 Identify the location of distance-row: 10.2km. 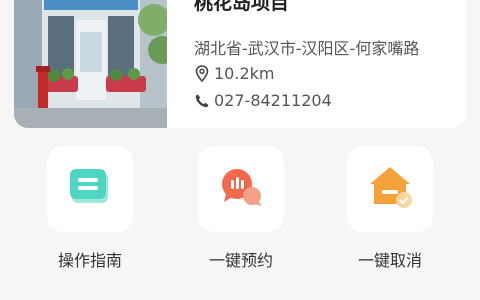
(234, 73).